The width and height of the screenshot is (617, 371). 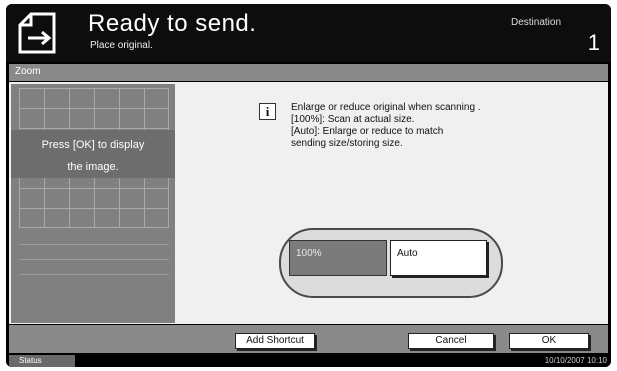 I want to click on status-button: Status, so click(x=42, y=361).